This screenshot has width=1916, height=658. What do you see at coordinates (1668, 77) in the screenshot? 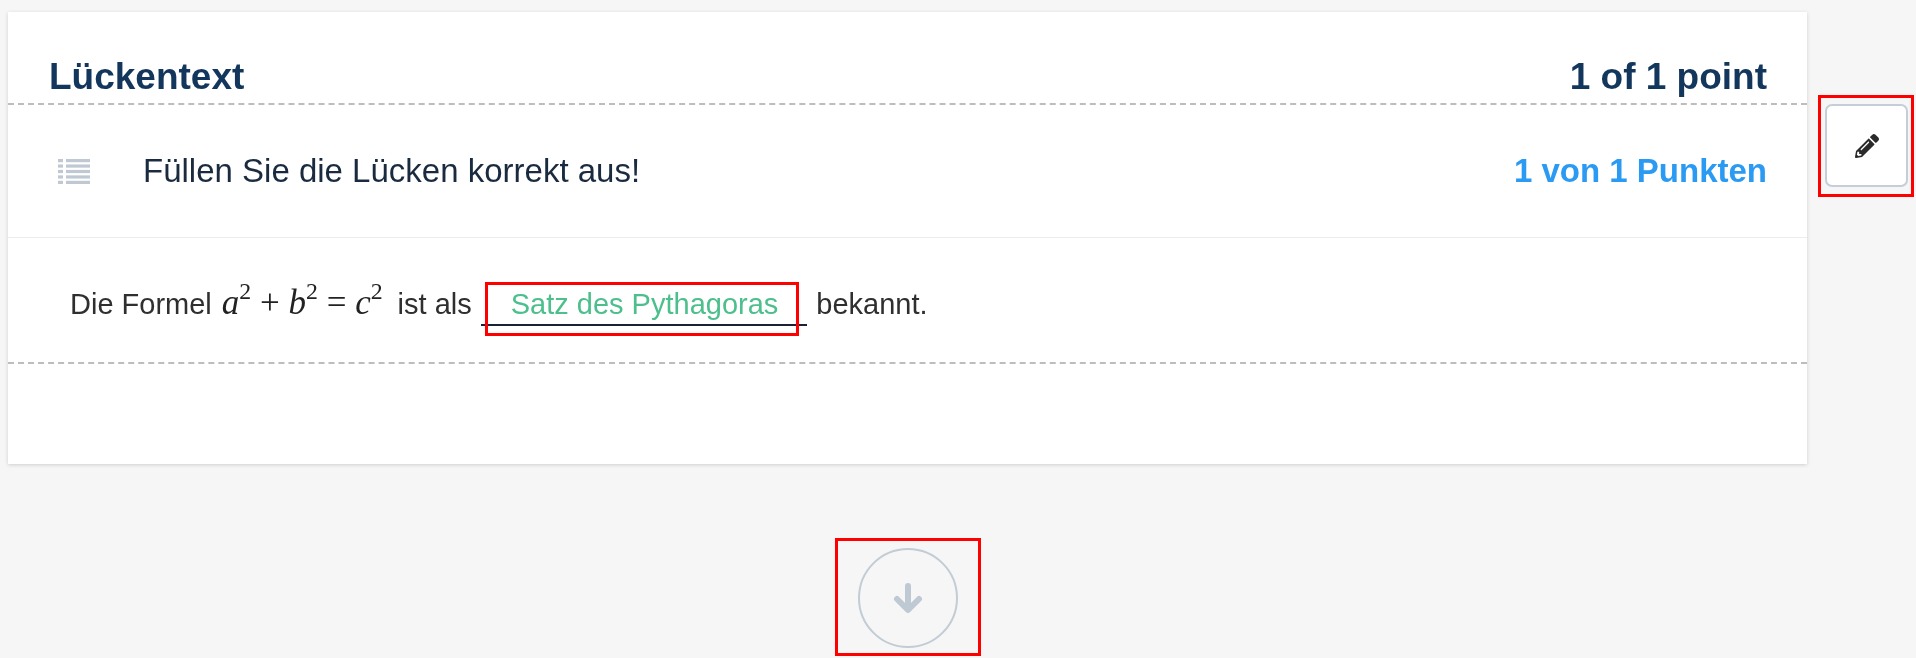
I see `score-text: 1 of 1 point` at bounding box center [1668, 77].